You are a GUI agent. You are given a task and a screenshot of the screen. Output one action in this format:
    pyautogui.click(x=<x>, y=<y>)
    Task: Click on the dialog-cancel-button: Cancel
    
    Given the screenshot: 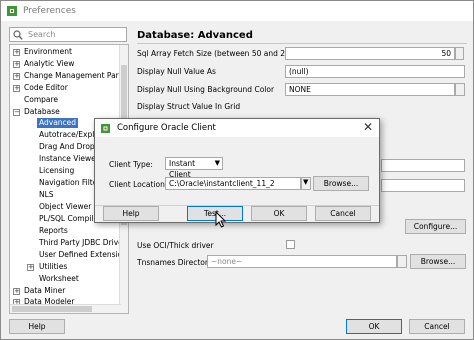 What is the action you would take?
    pyautogui.click(x=343, y=213)
    